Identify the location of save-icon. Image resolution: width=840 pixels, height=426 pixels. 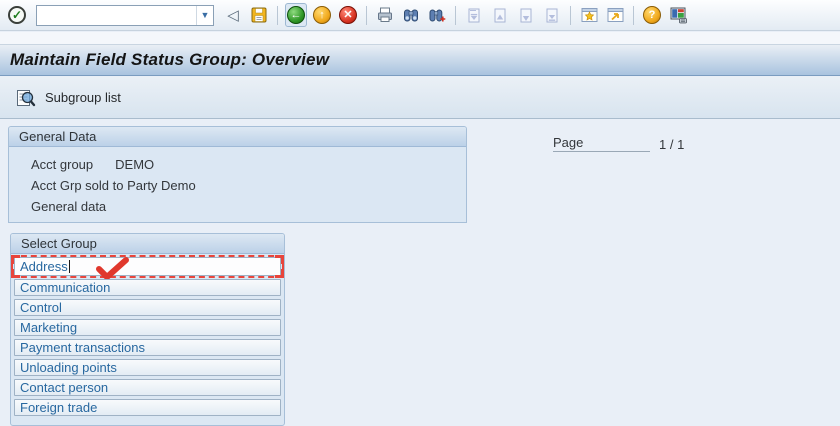
(259, 15).